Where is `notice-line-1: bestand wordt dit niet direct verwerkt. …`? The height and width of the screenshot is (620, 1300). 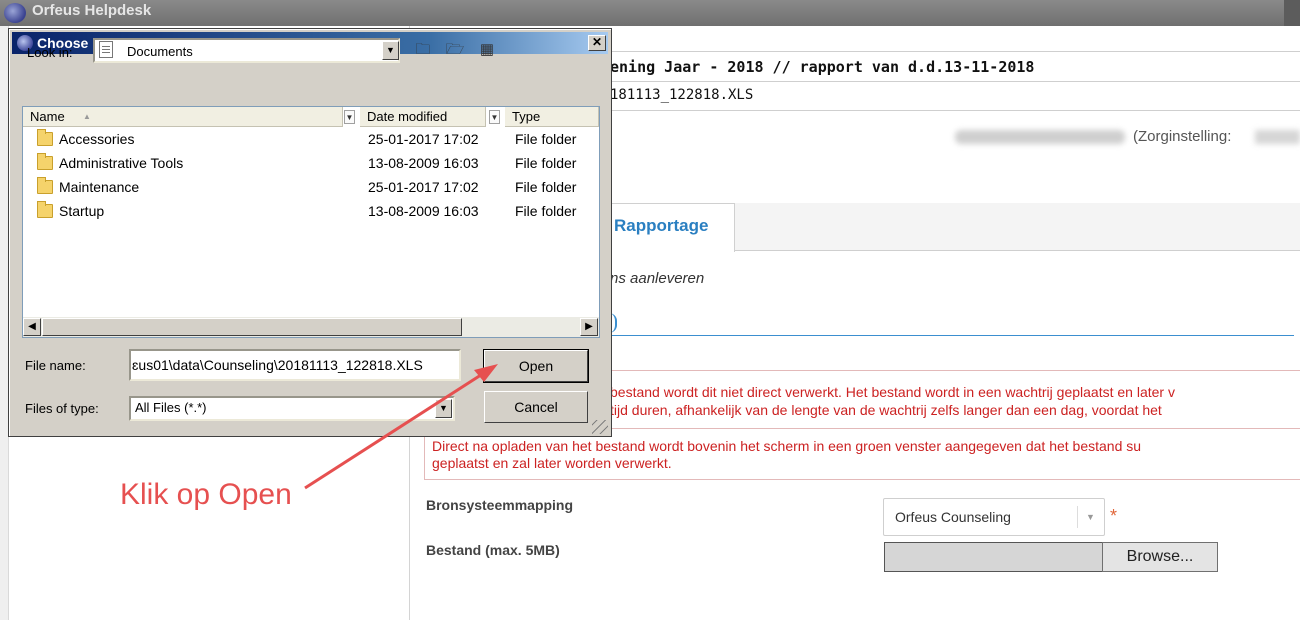 notice-line-1: bestand wordt dit niet direct verwerkt. … is located at coordinates (892, 392).